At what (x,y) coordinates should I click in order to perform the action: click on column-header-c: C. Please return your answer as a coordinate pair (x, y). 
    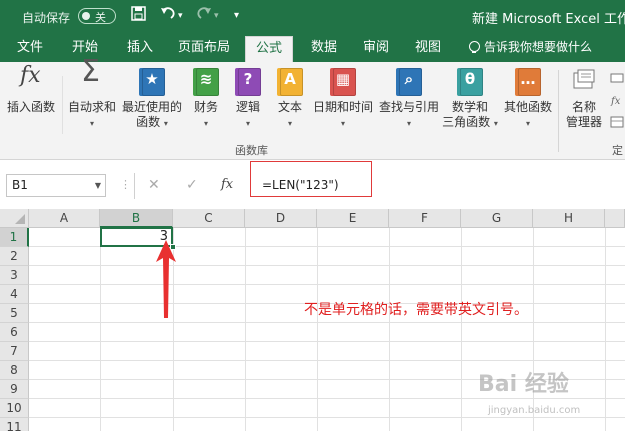
    Looking at the image, I should click on (209, 218).